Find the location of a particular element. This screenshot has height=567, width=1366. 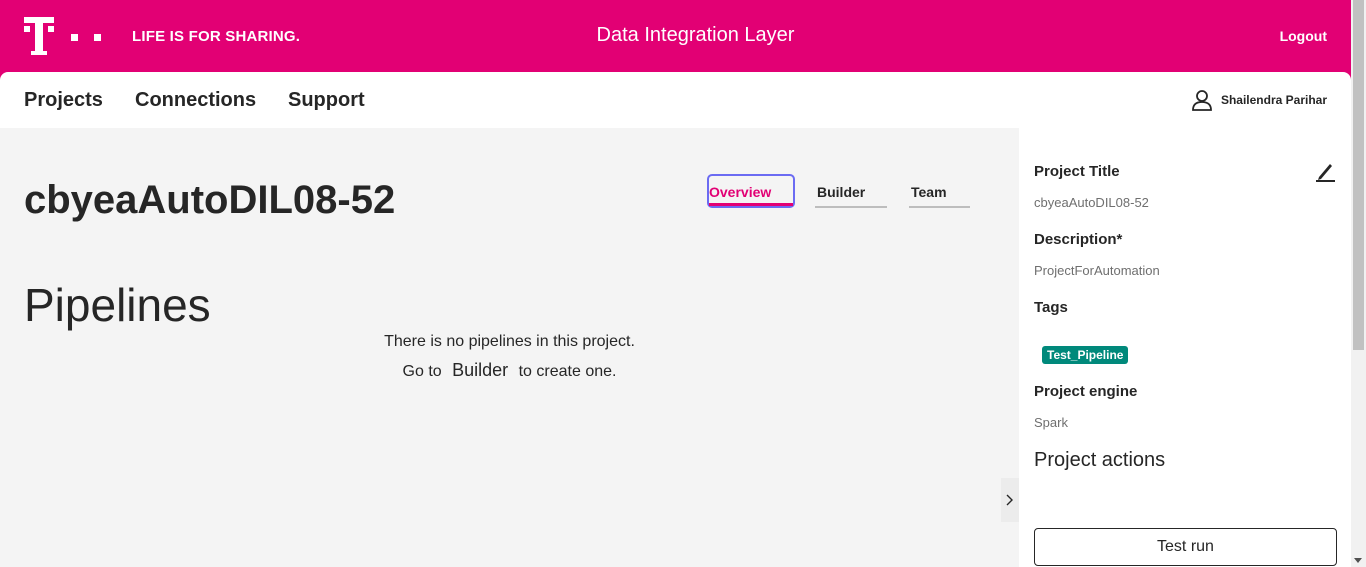

app-title: Data Integration Layer is located at coordinates (695, 35).